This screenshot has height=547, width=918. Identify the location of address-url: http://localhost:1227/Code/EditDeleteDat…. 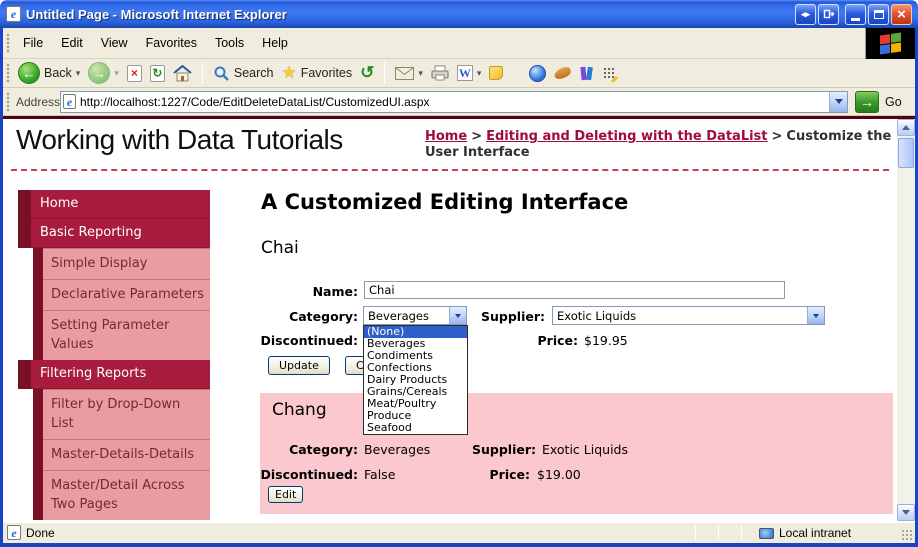
(255, 102).